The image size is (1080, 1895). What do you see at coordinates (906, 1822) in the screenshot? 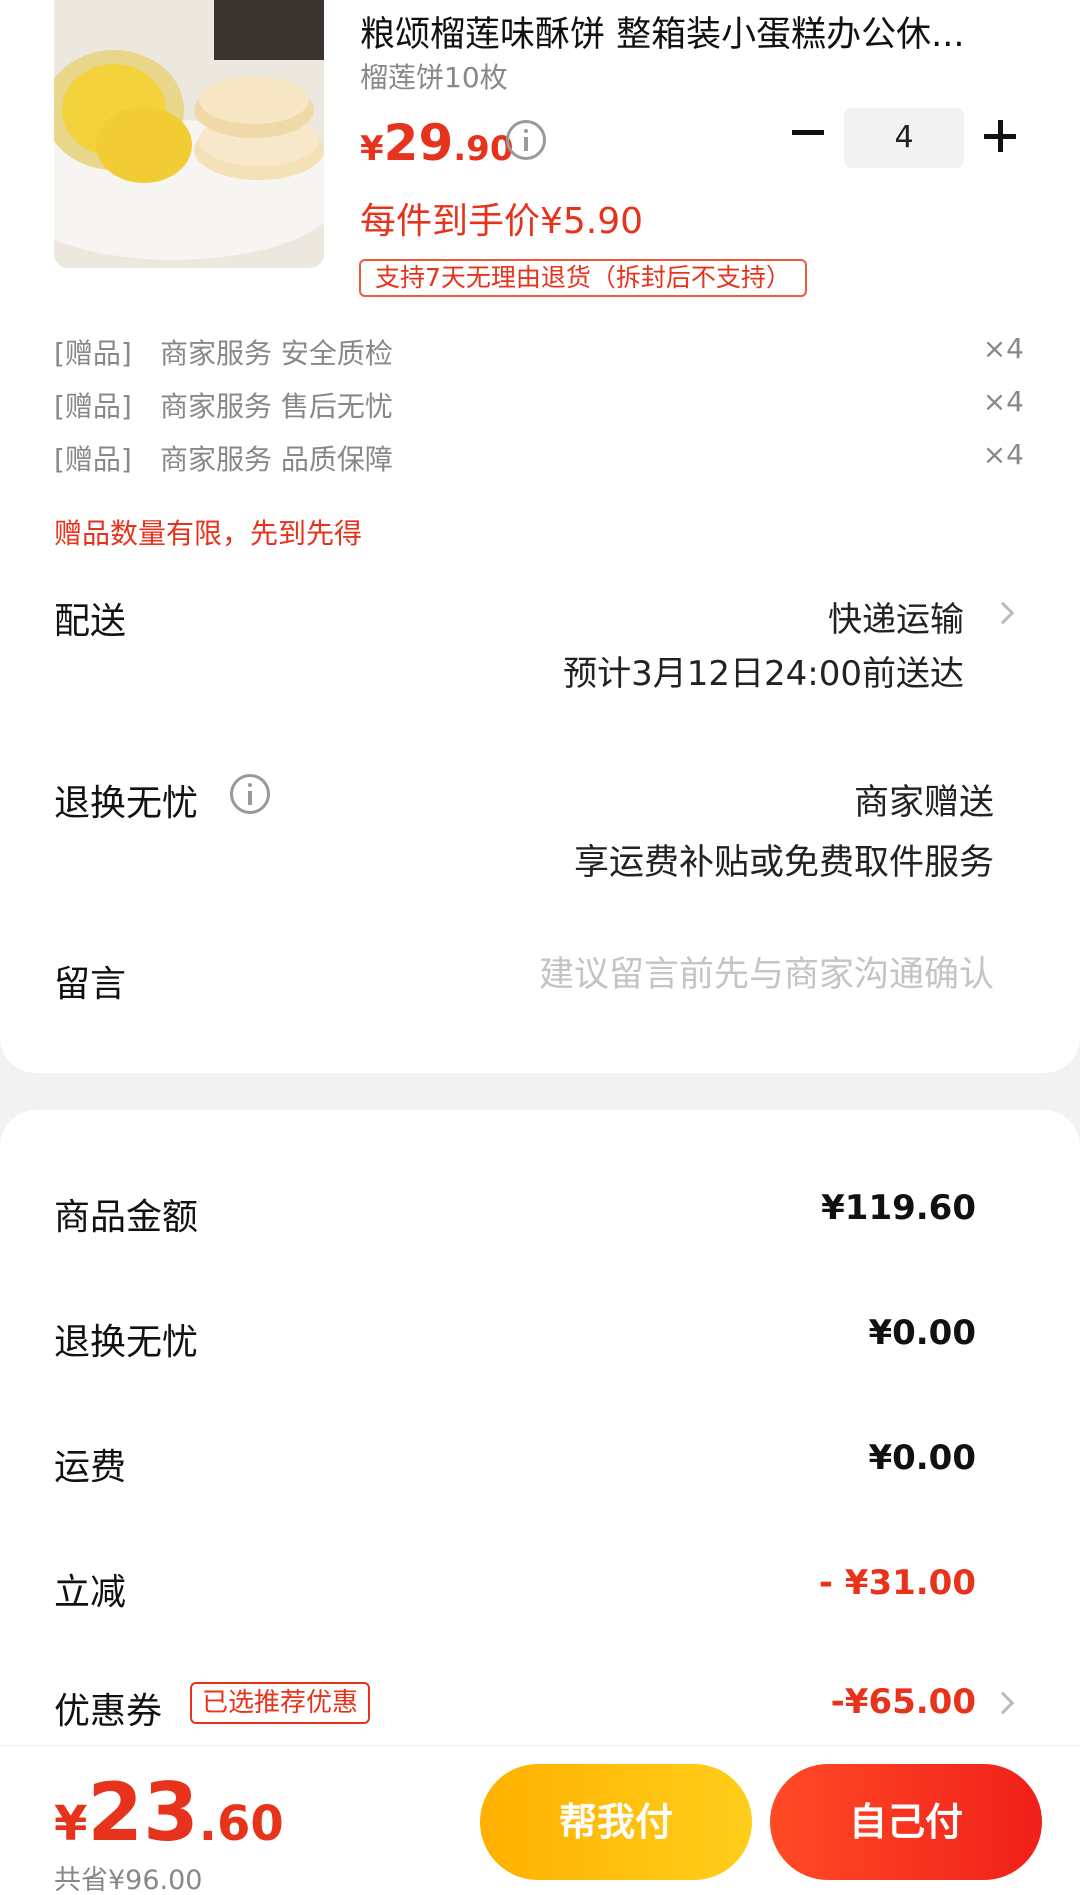
I see `pay-myself-button: 自己付` at bounding box center [906, 1822].